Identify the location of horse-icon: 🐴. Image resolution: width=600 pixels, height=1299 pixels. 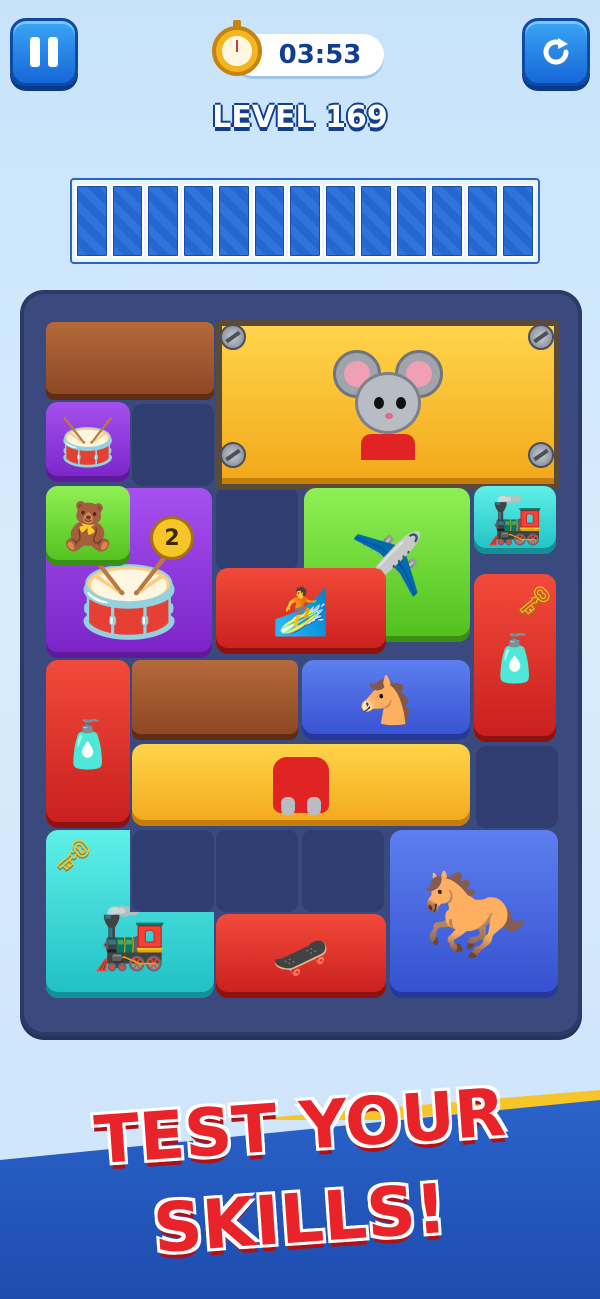
(386, 700).